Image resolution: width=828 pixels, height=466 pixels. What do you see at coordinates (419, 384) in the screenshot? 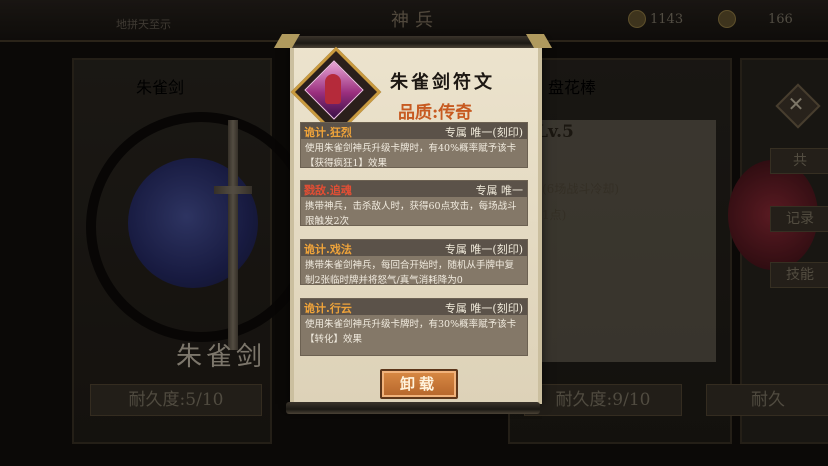
I see `unload-button: 卸载` at bounding box center [419, 384].